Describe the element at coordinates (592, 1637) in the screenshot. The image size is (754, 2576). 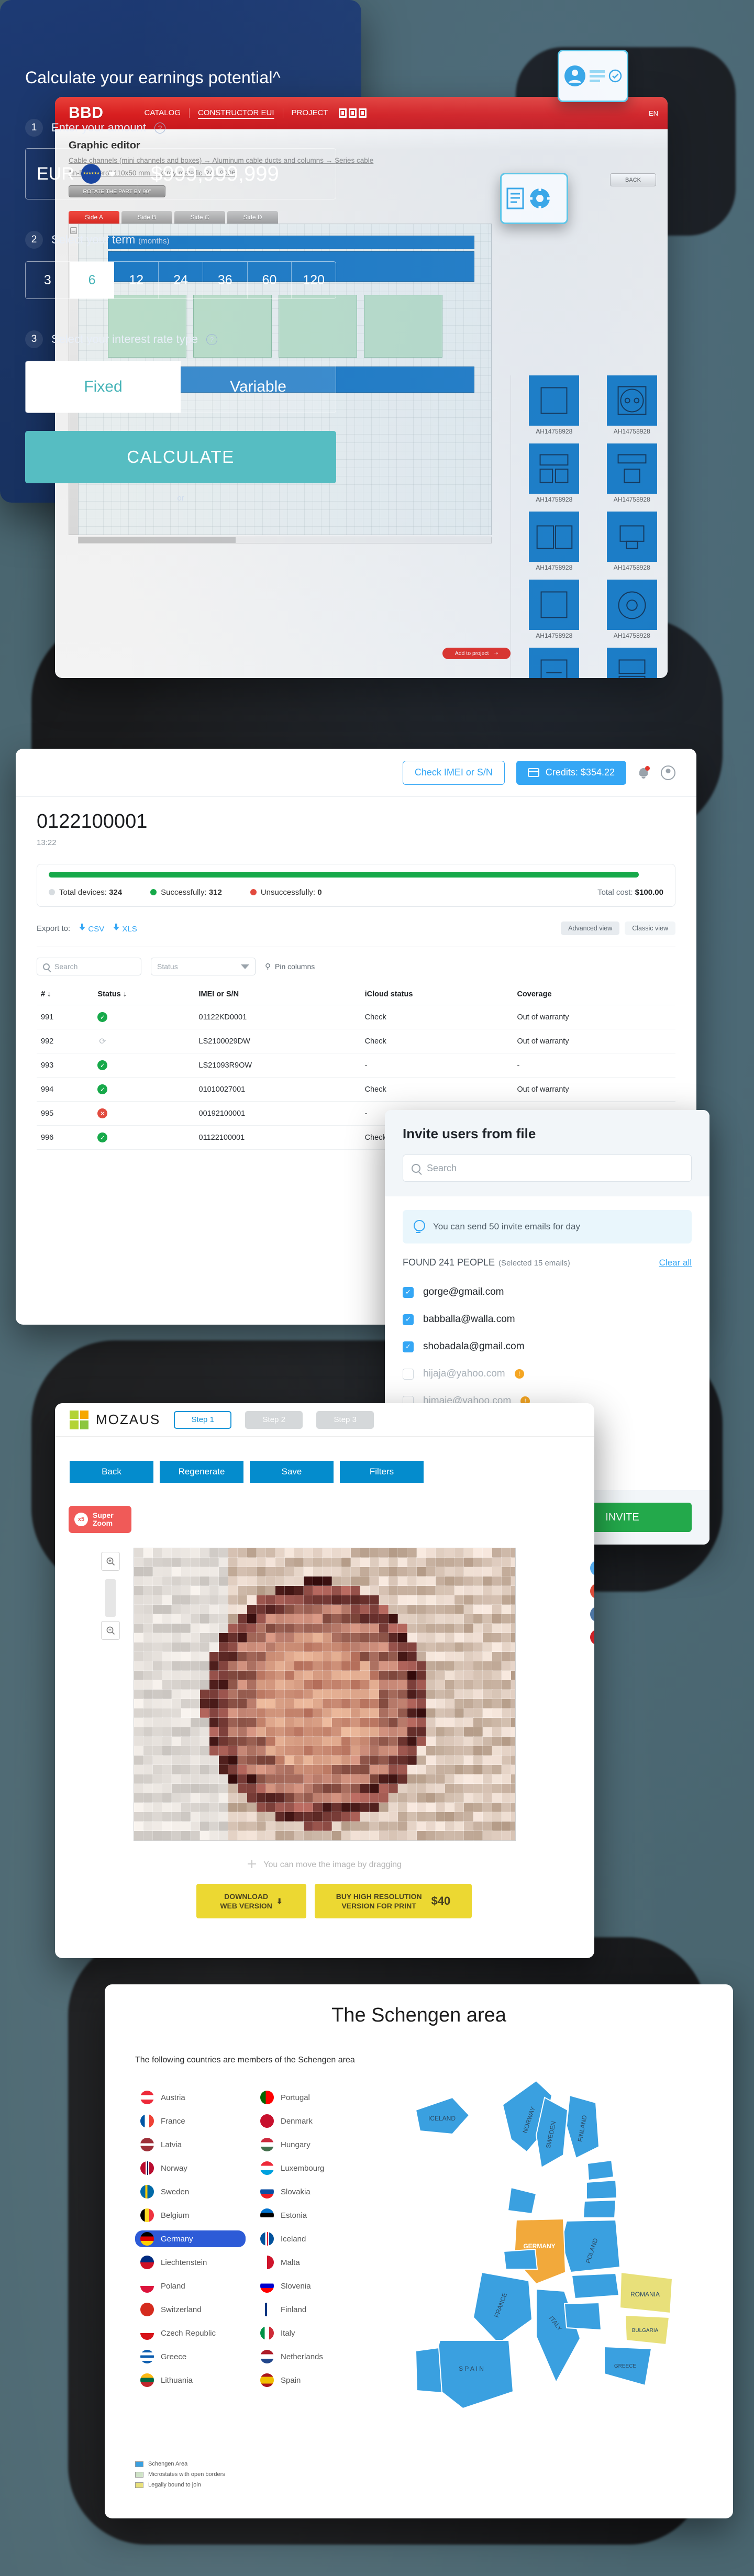
I see `pinterest-share-icon: p` at that location.